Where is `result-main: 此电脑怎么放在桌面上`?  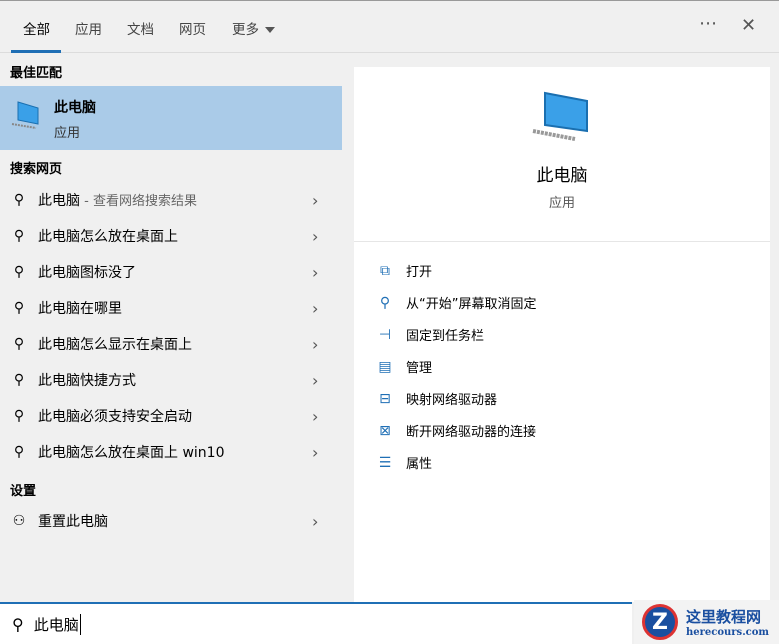
result-main: 此电脑怎么放在桌面上 is located at coordinates (108, 237).